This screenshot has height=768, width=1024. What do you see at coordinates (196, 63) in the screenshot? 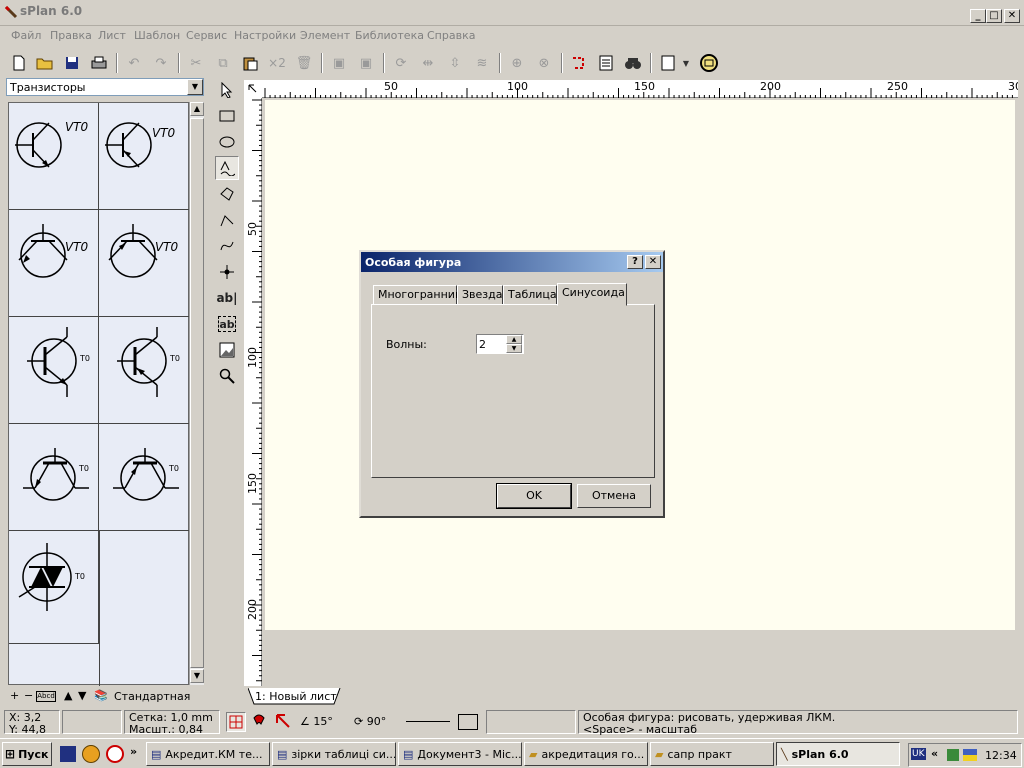
I see `cut-icon: ✂` at bounding box center [196, 63].